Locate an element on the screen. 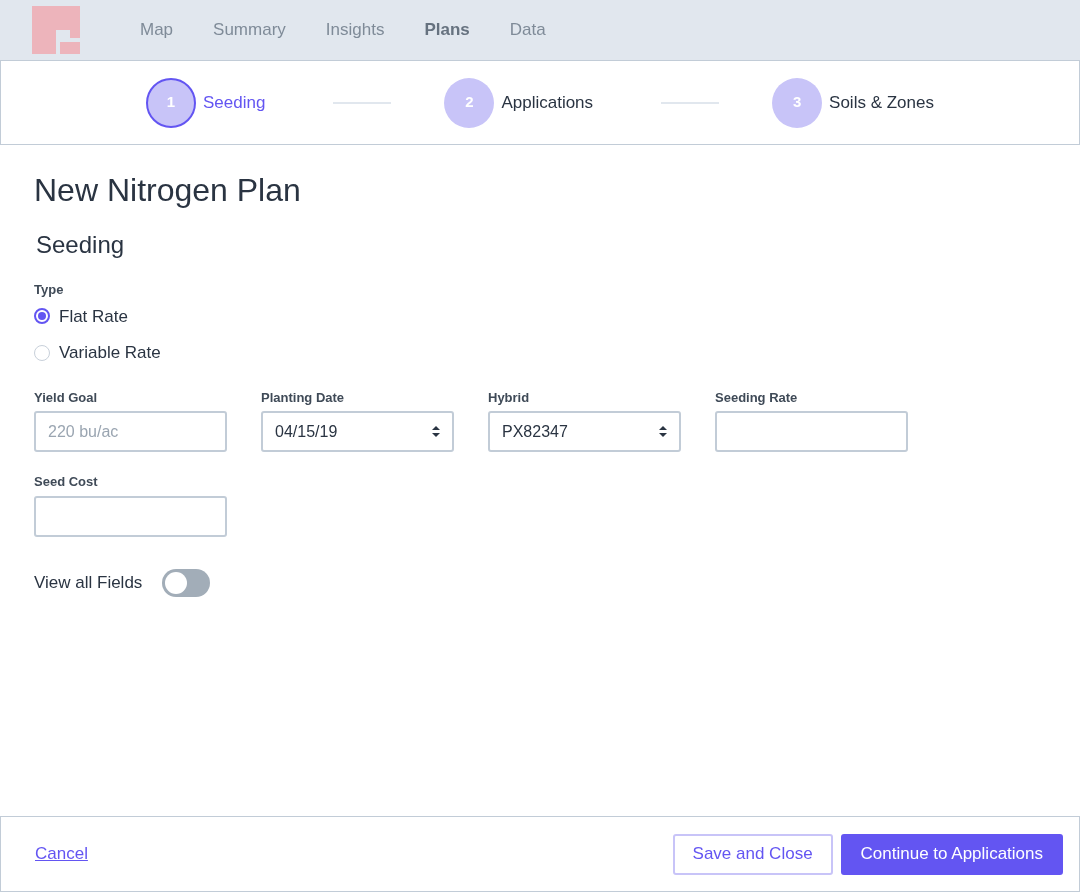 Image resolution: width=1080 pixels, height=892 pixels. continue-button: Continue to Applications is located at coordinates (951, 854).